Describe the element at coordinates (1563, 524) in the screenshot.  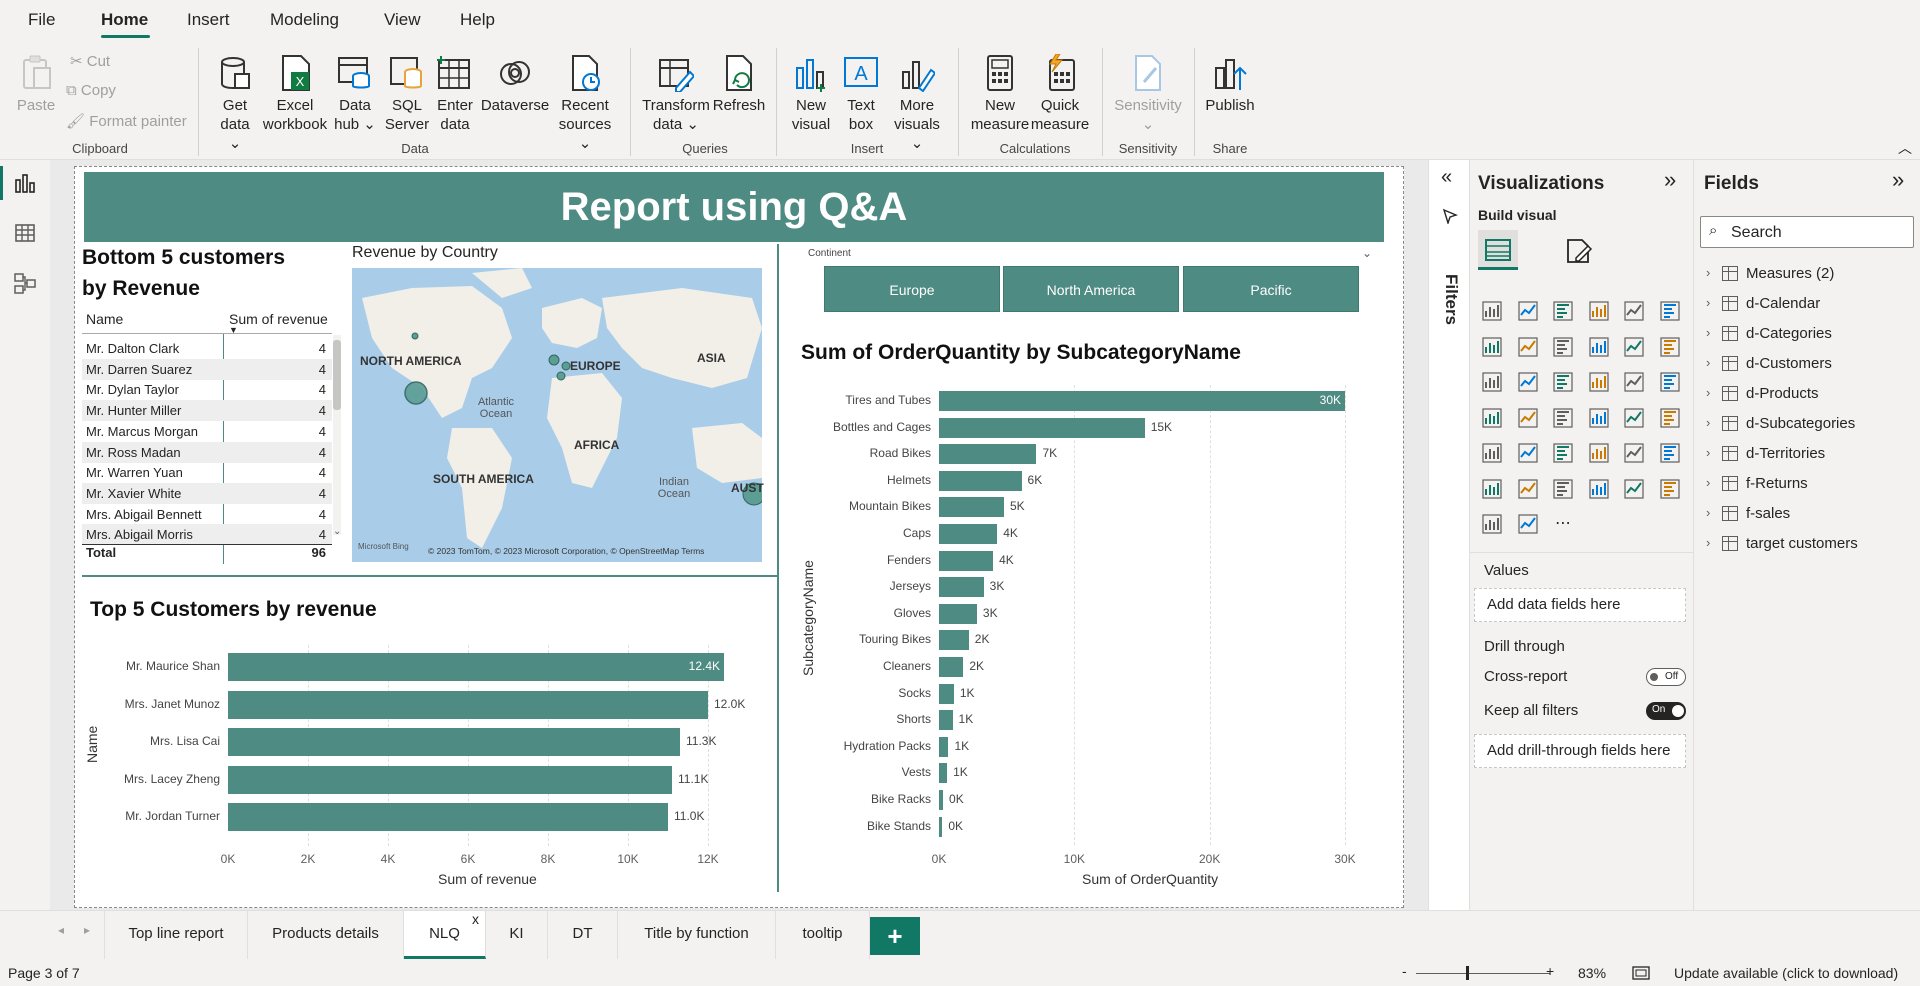
I see `more-visuals-icon: ⋯` at that location.